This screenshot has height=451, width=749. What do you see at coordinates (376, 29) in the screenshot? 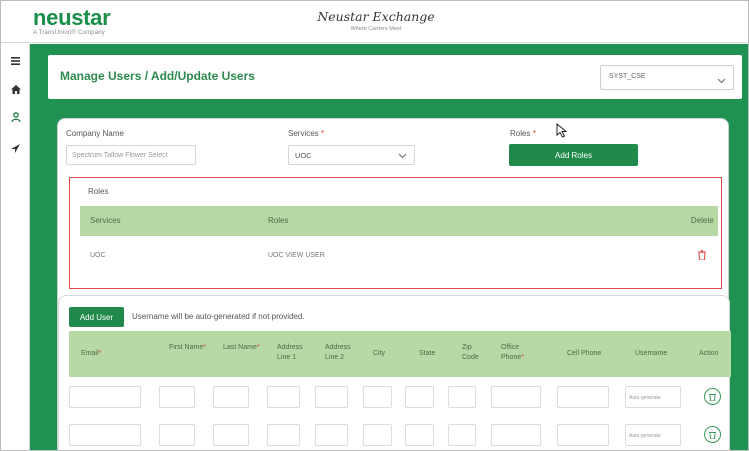
I see `app-title-sub: Where Carriers Meet` at bounding box center [376, 29].